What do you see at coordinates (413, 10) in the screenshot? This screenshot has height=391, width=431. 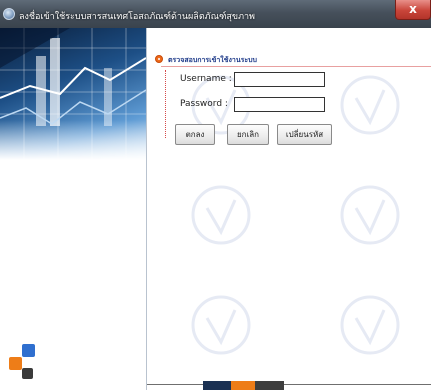 I see `close-button: x` at bounding box center [413, 10].